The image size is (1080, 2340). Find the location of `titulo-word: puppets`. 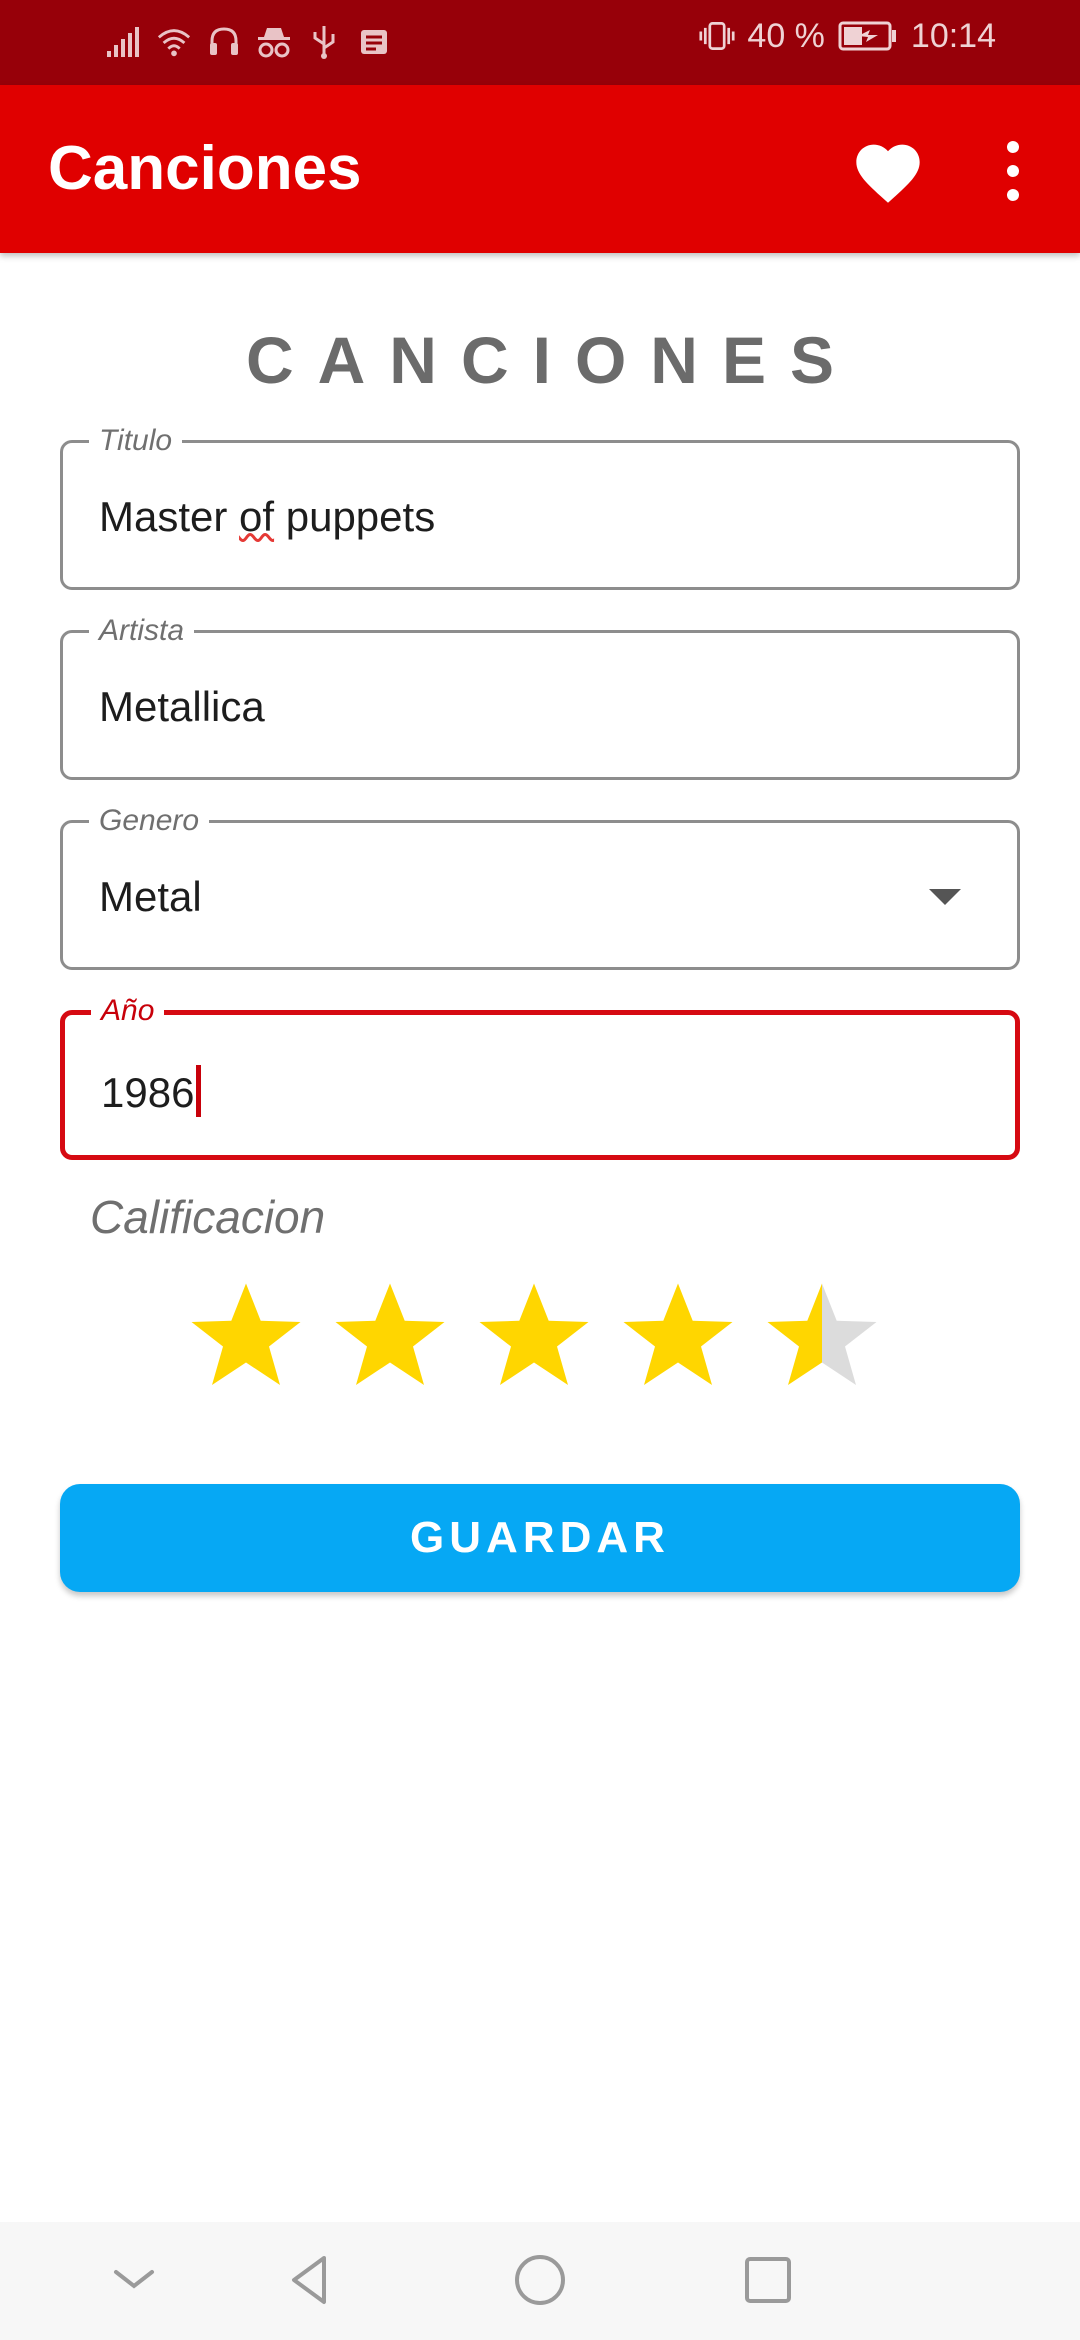

titulo-word: puppets is located at coordinates (360, 516).